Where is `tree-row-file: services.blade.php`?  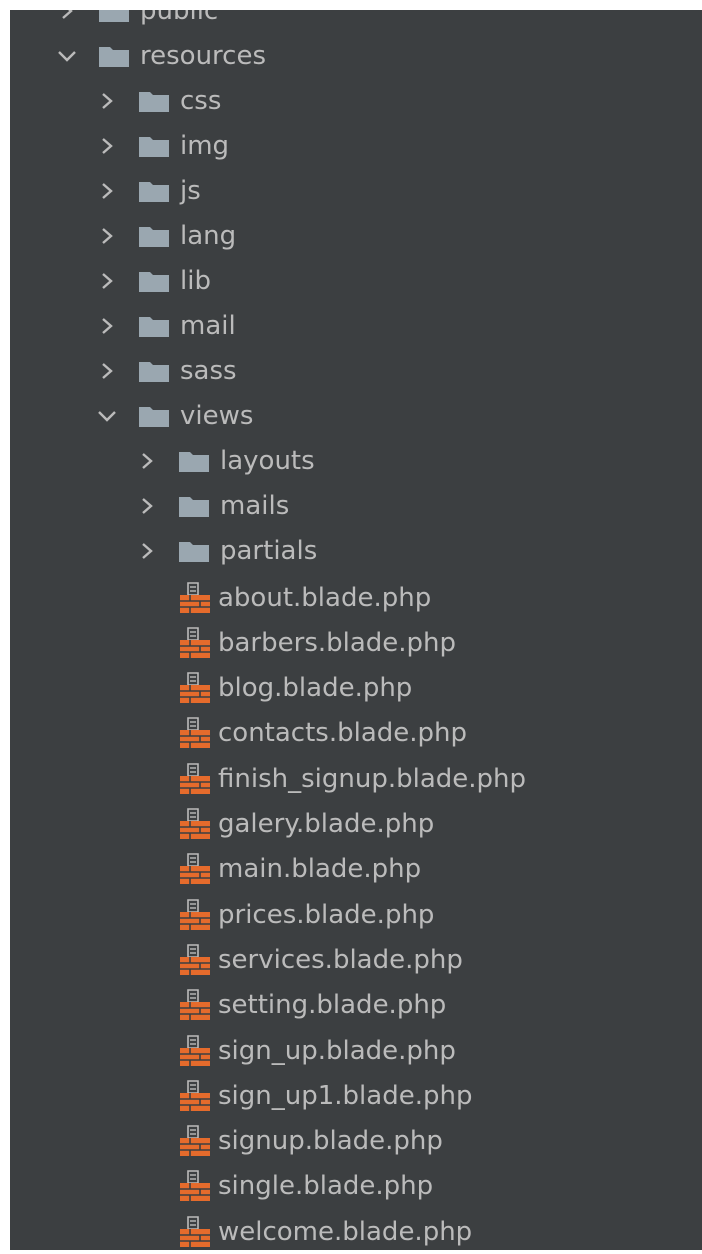
tree-row-file: services.blade.php is located at coordinates (356, 959).